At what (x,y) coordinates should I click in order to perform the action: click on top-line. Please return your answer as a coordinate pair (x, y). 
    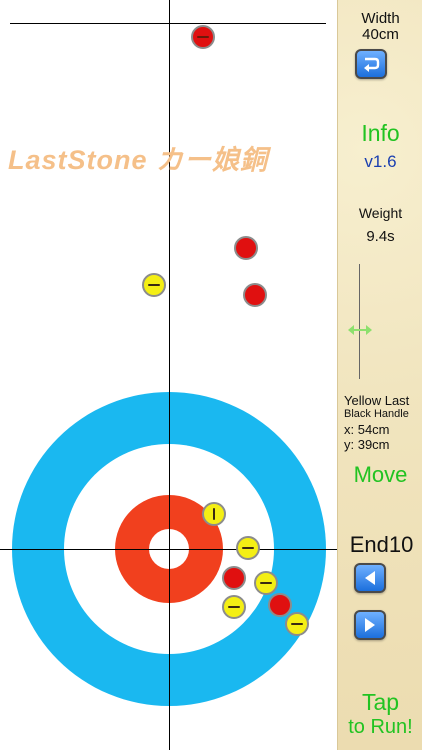
    Looking at the image, I should click on (168, 23).